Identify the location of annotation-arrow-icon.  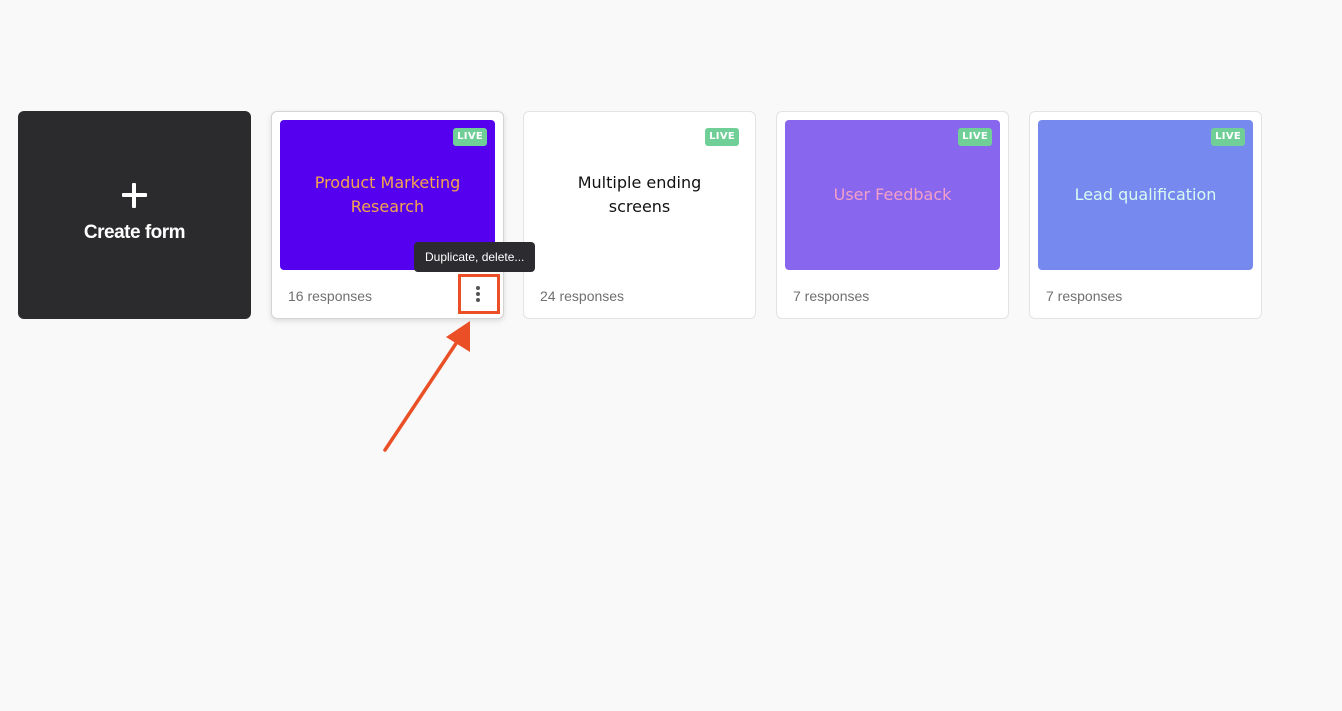
(426, 386).